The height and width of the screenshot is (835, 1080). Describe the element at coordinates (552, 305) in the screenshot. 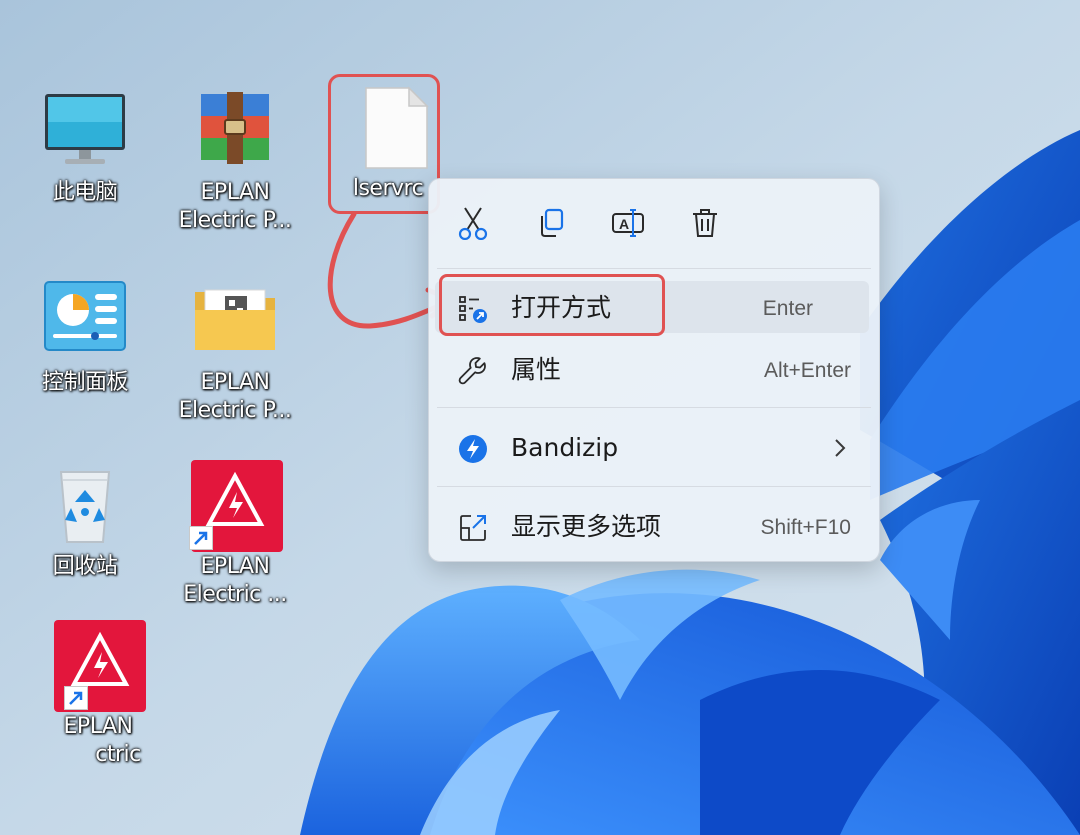

I see `open-with-highlight-box` at that location.